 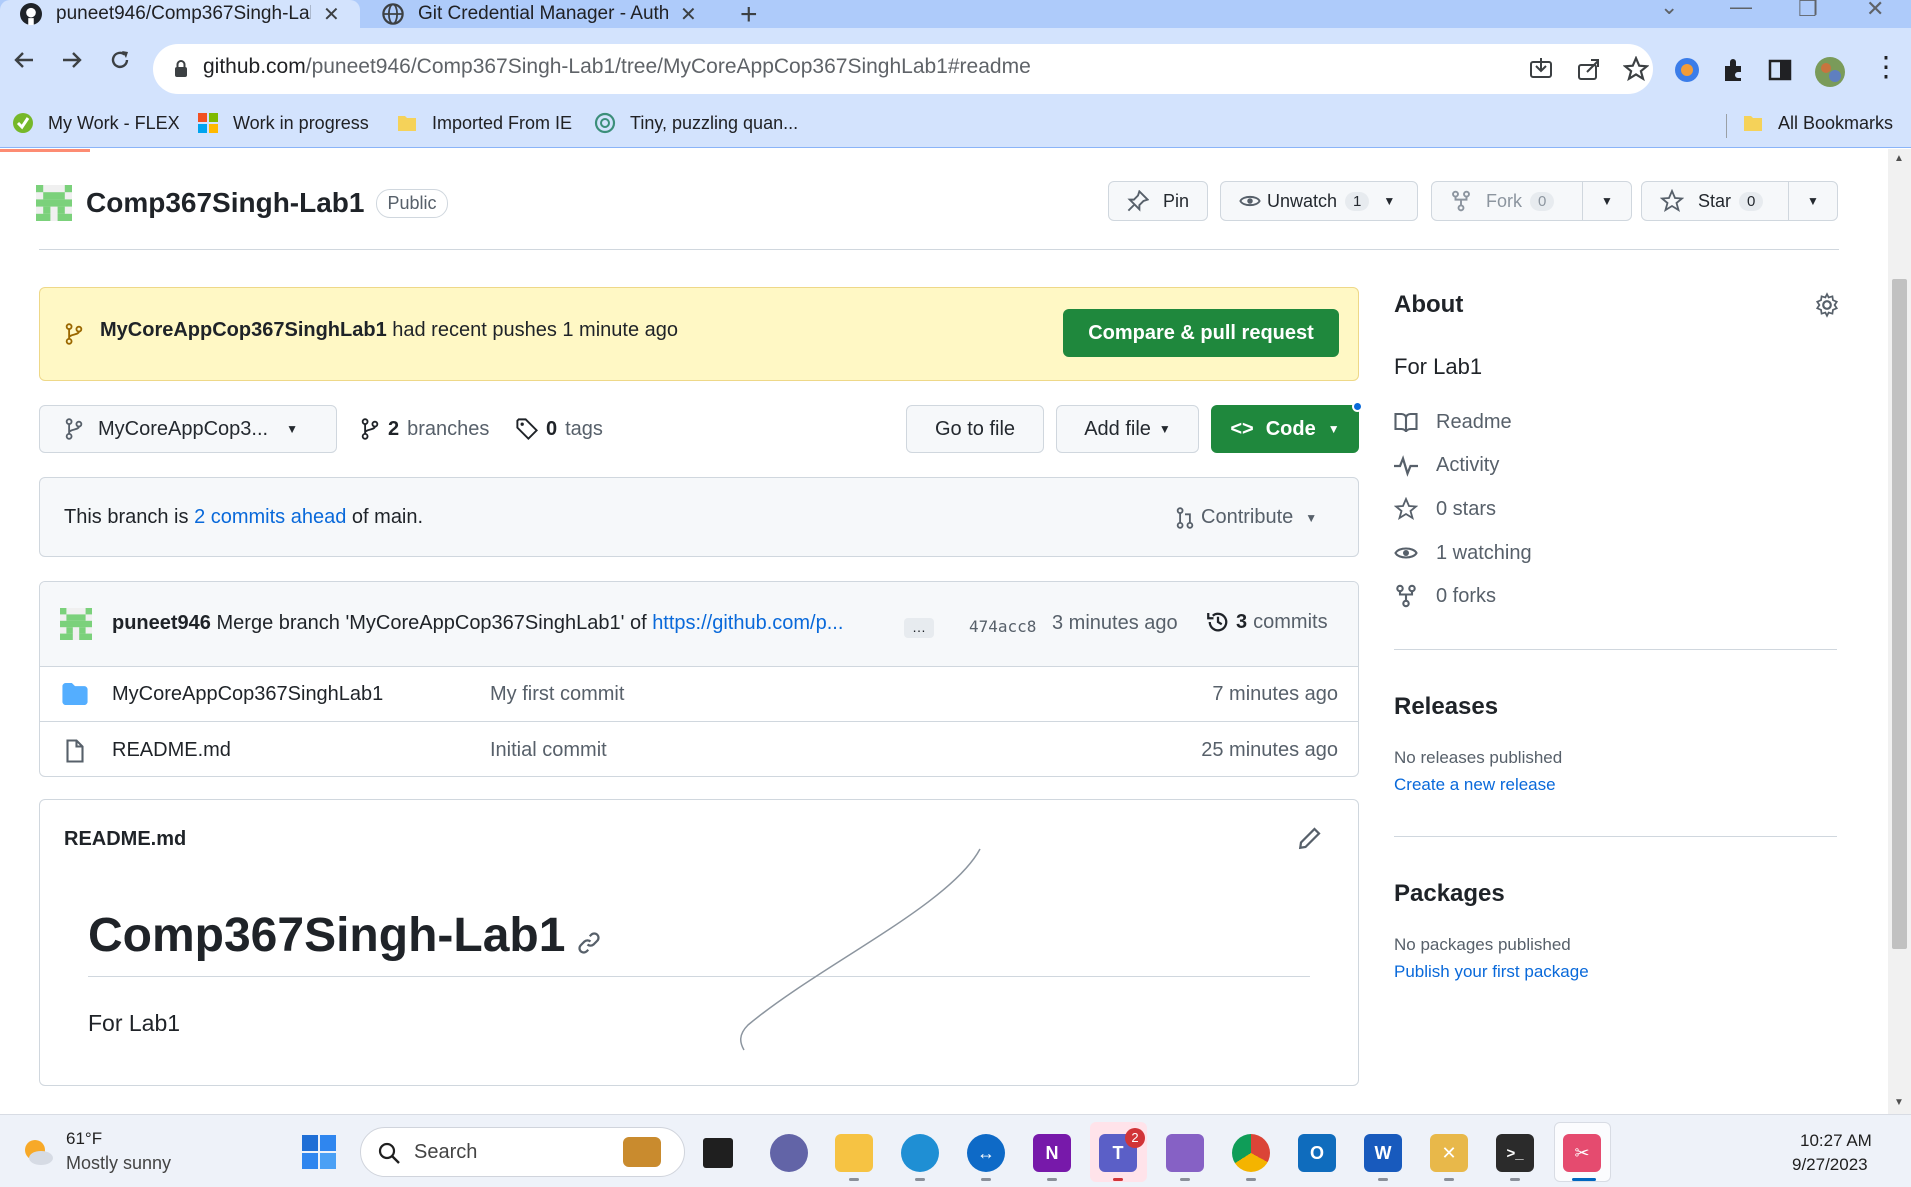 I want to click on clock-time: 10:27 AM, so click(x=1836, y=1141).